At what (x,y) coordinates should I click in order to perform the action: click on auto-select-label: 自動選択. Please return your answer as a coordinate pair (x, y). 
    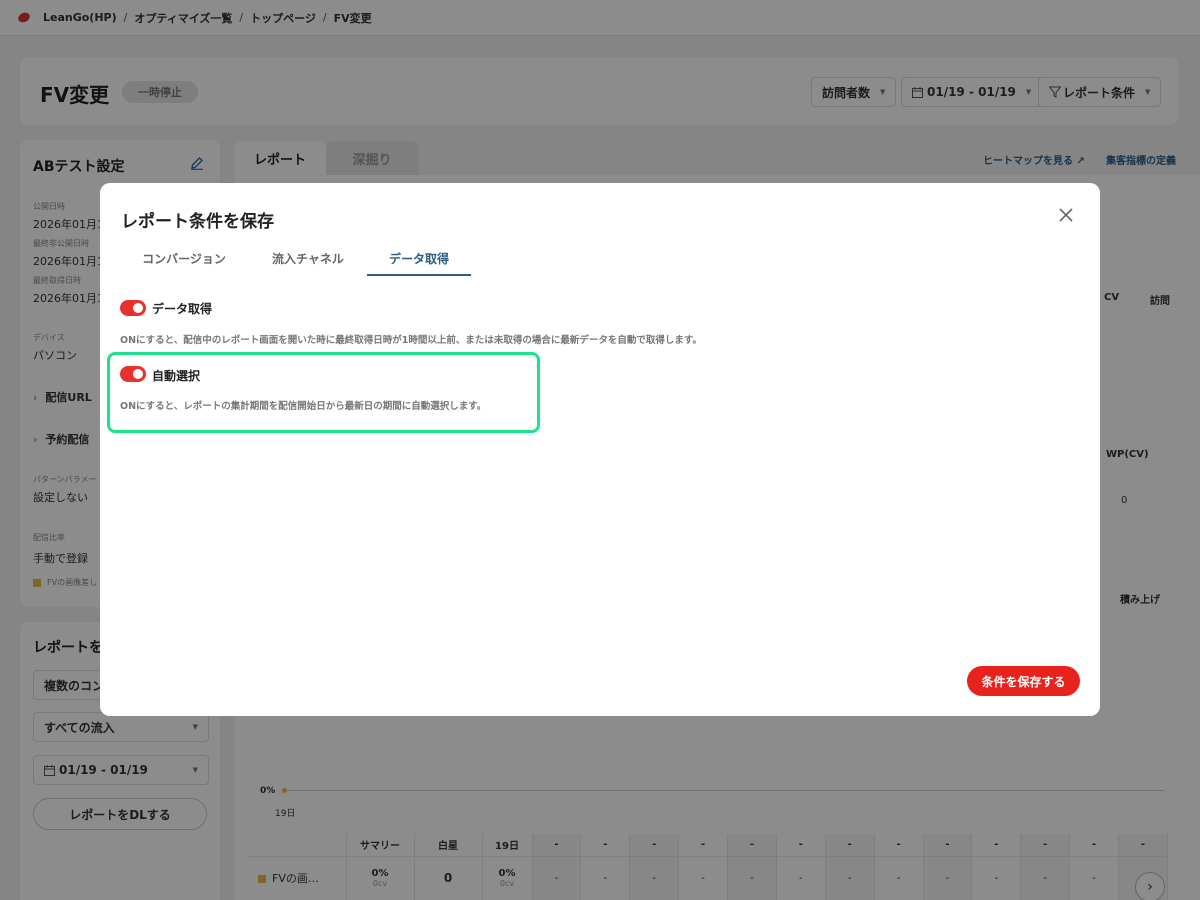
    Looking at the image, I should click on (176, 376).